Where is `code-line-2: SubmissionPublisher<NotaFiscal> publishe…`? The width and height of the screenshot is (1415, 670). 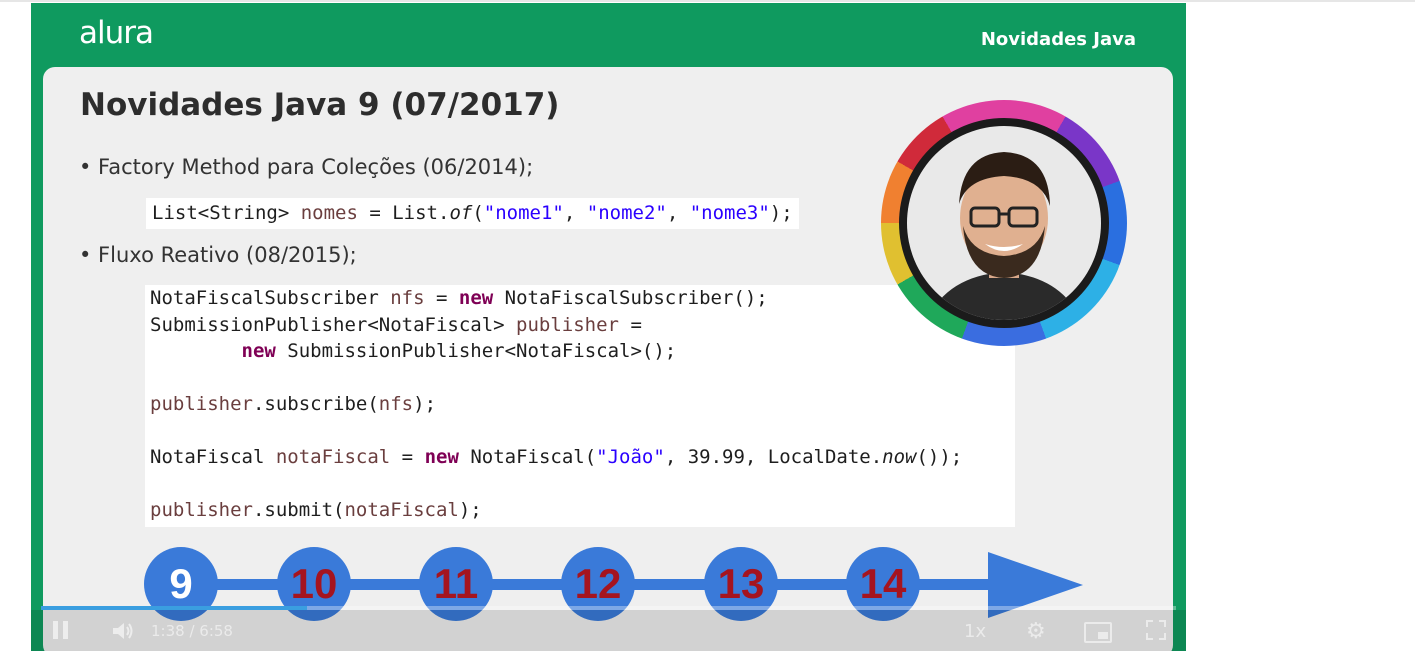
code-line-2: SubmissionPublisher<NotaFiscal> publishe… is located at coordinates (396, 324).